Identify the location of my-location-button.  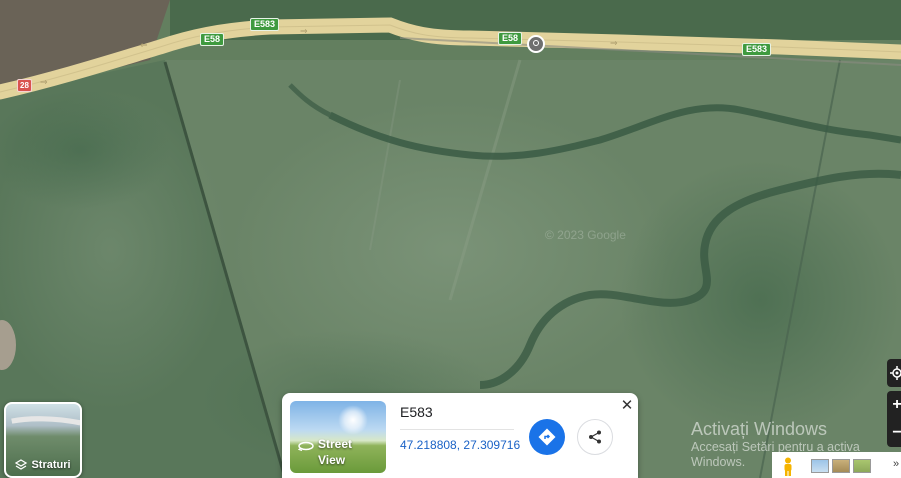
(894, 373).